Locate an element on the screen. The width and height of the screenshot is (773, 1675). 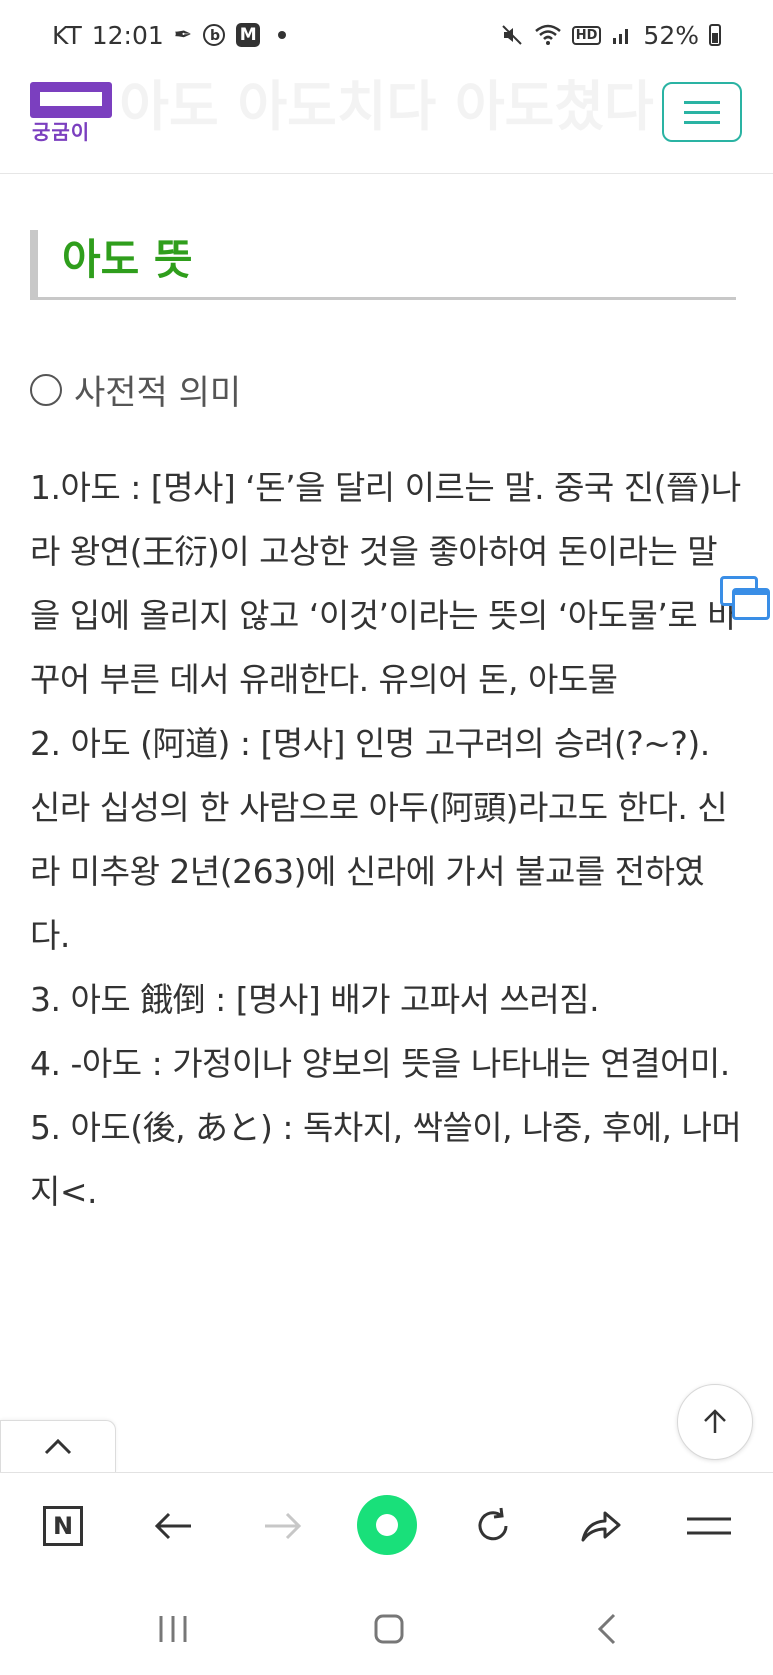
scroll-to-top-button is located at coordinates (715, 1422).